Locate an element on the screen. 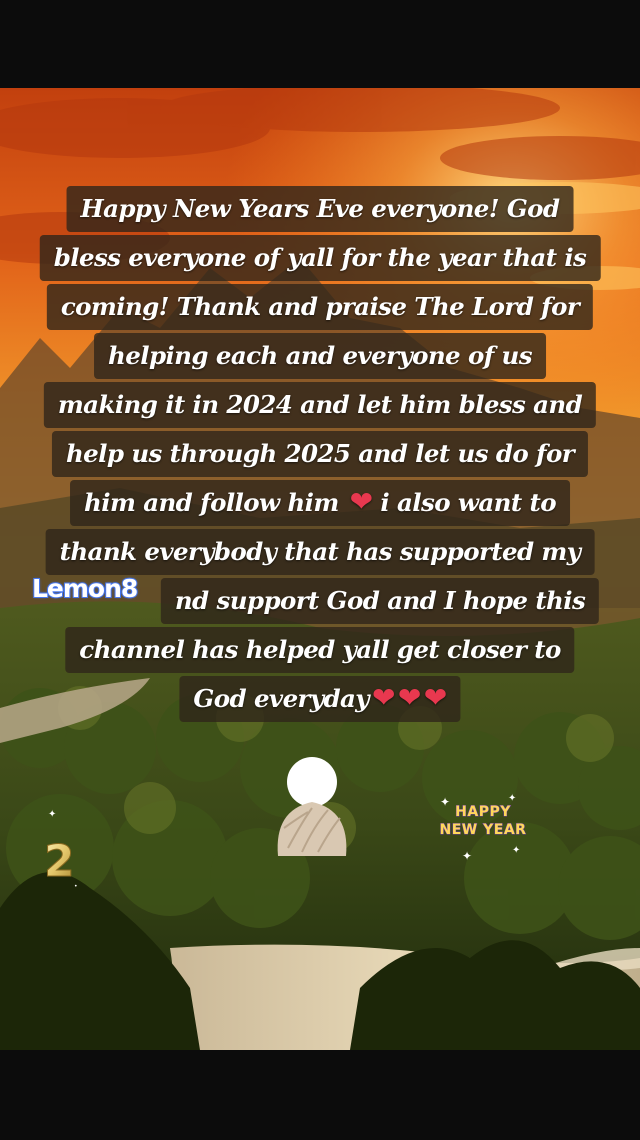 Image resolution: width=640 pixels, height=1140 pixels. caption-line-8: thank everybody that has supported my is located at coordinates (320, 552).